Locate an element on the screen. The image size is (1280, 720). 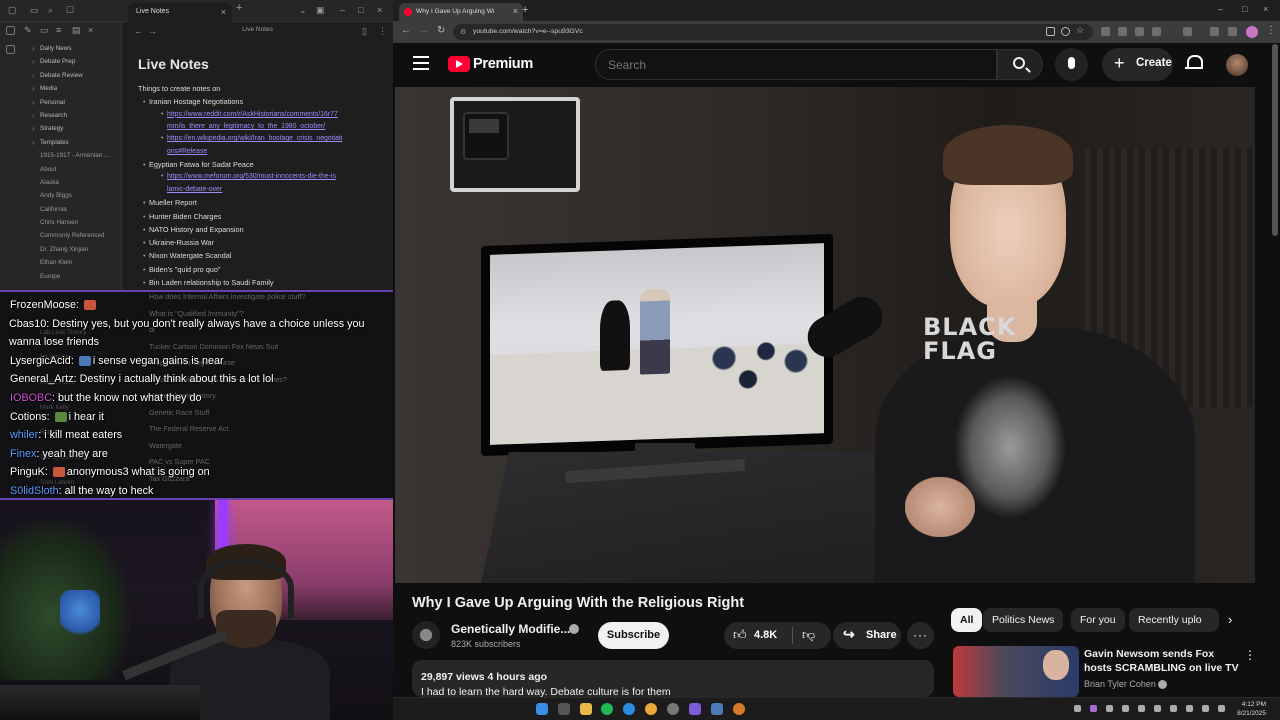
new-tab-icon: + is located at coordinates (525, 10).